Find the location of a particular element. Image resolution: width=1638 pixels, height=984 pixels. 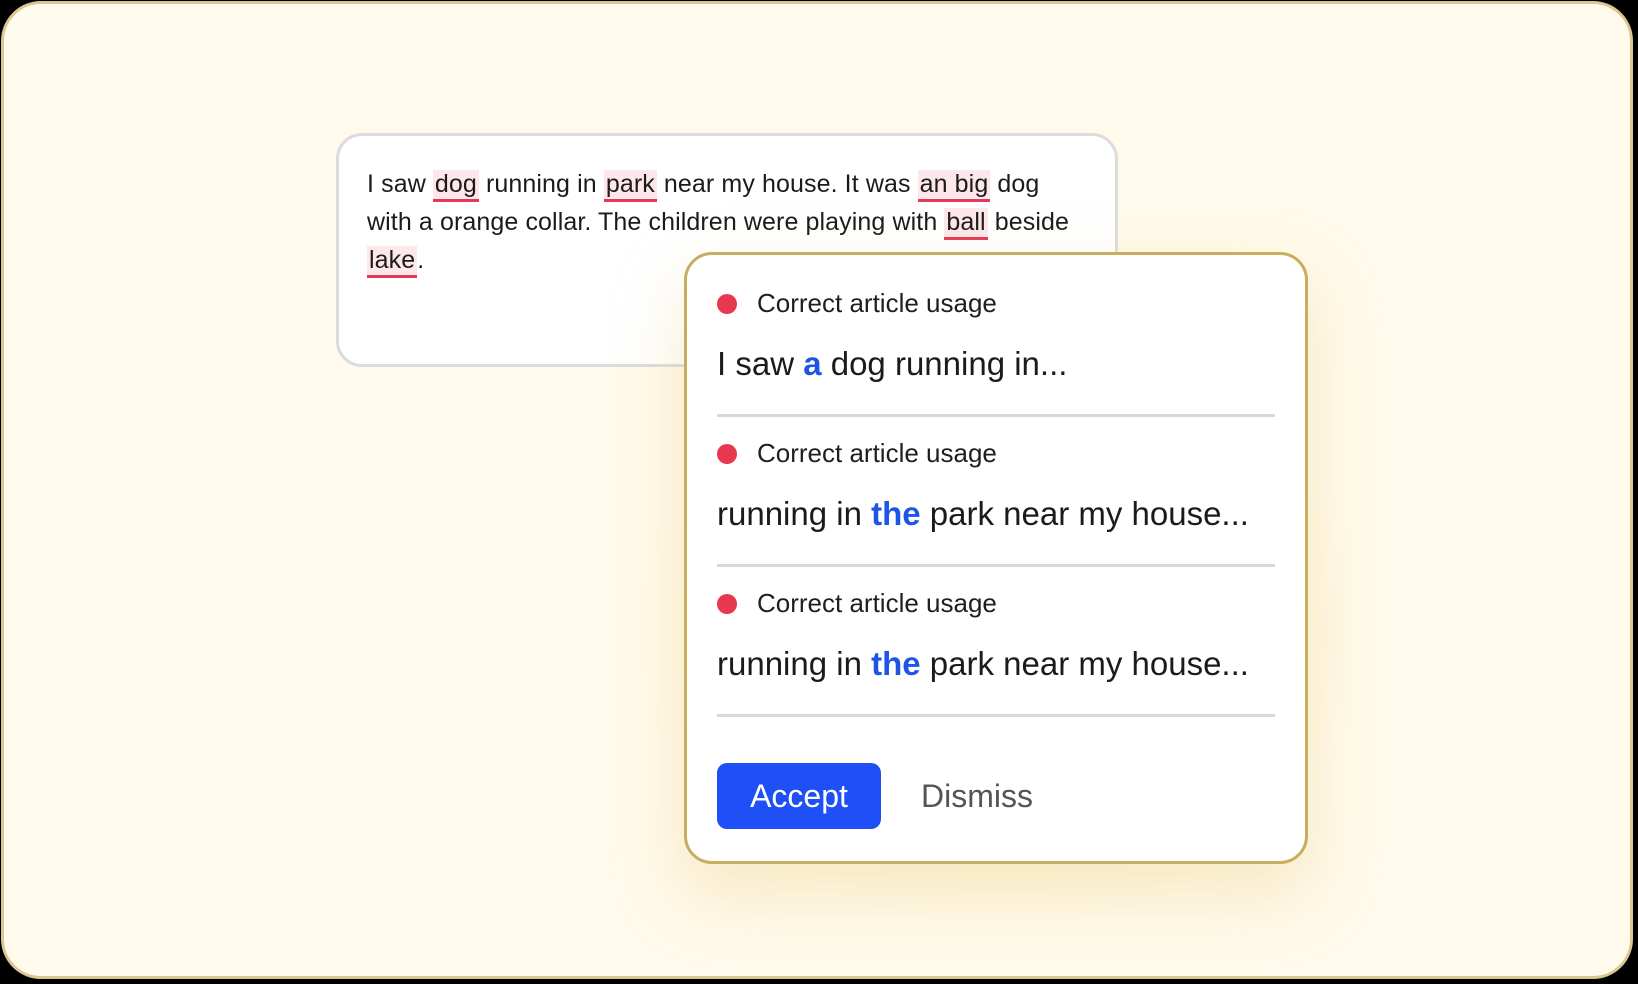

popup-actions: Accept Dismiss is located at coordinates (875, 796).